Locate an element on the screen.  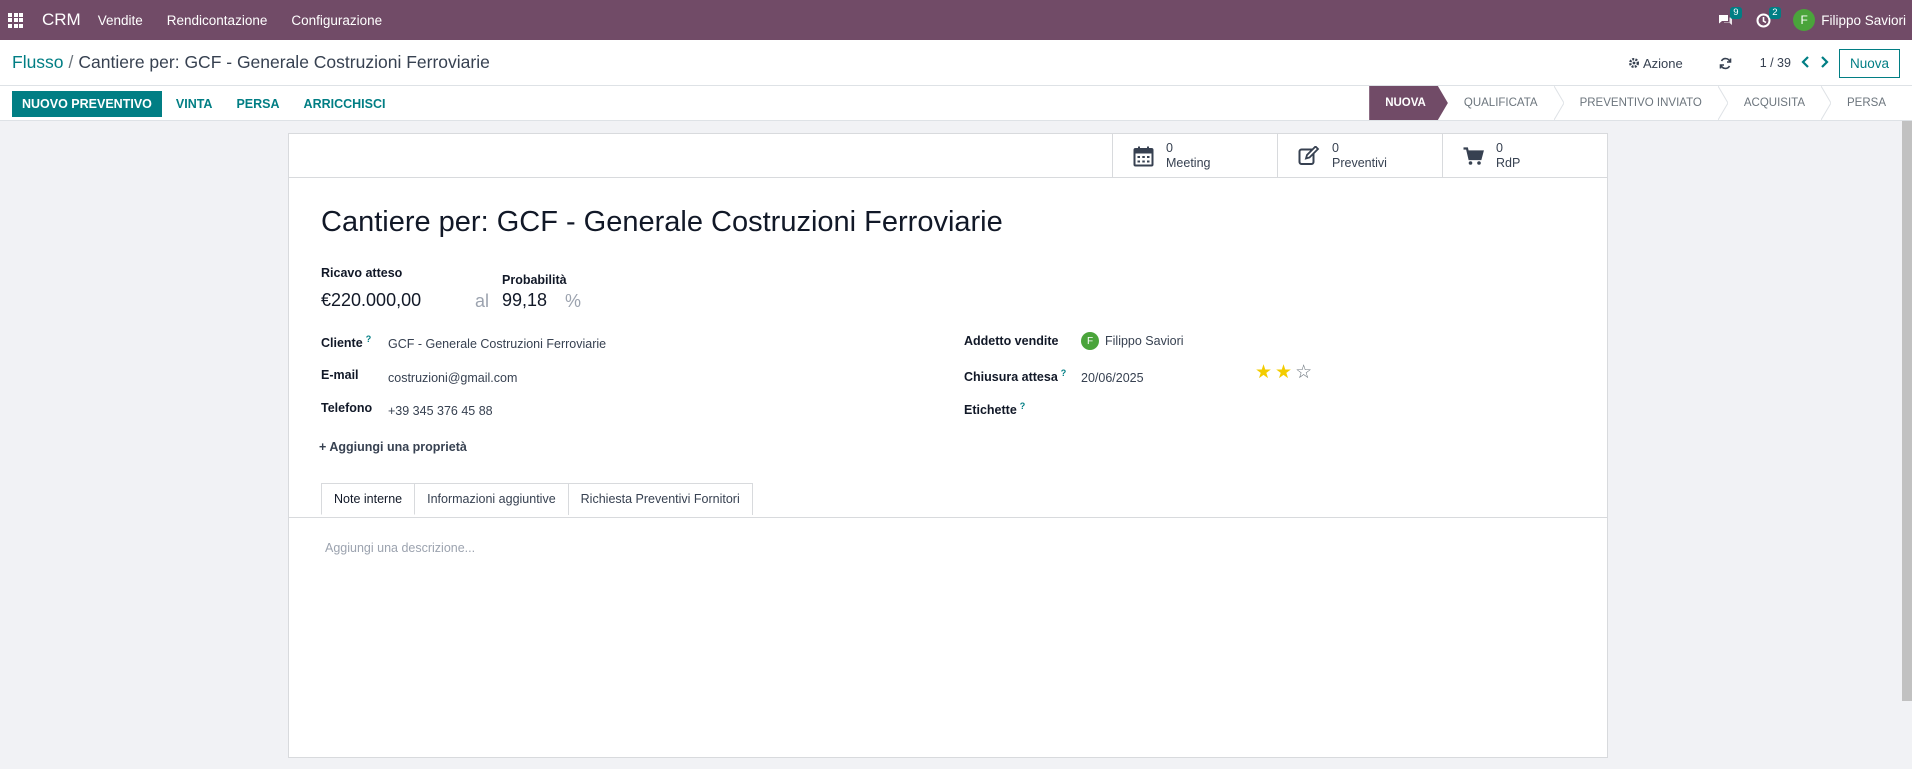
refresh-button is located at coordinates (1725, 63).